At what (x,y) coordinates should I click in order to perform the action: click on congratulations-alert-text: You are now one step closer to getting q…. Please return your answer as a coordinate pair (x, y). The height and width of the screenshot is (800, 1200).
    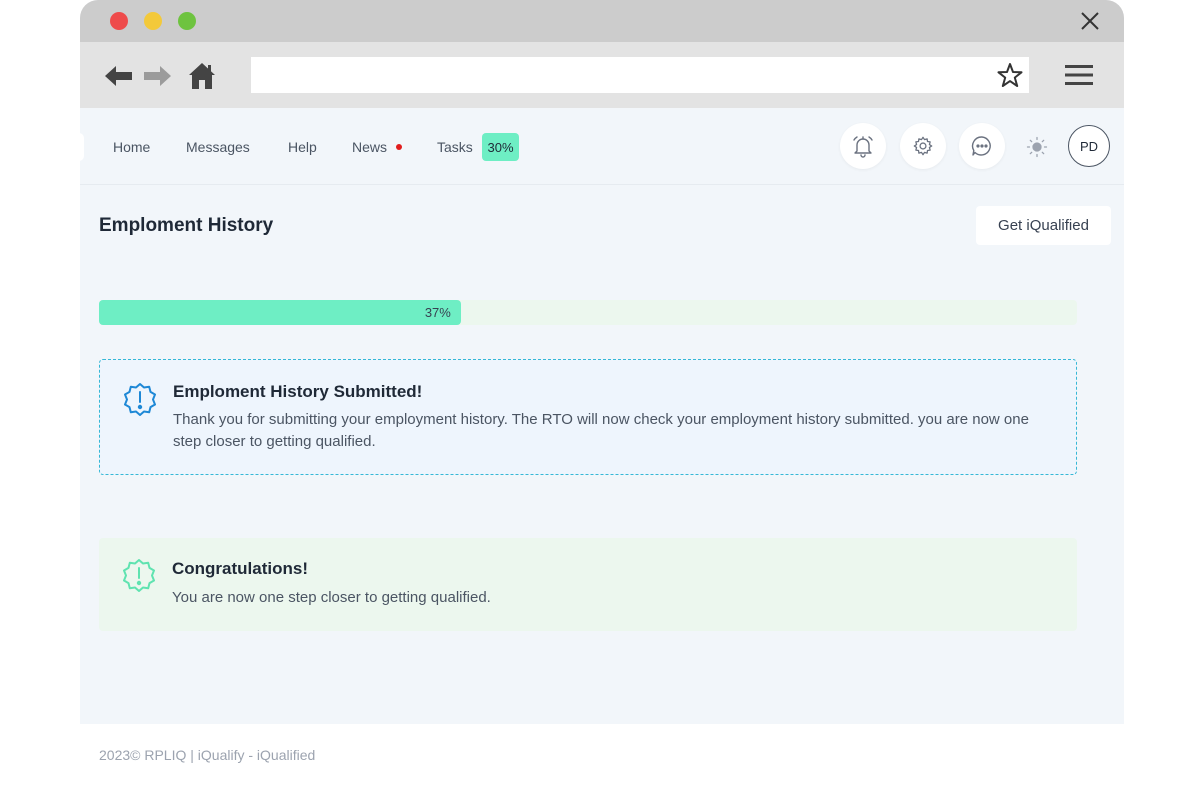
    Looking at the image, I should click on (331, 597).